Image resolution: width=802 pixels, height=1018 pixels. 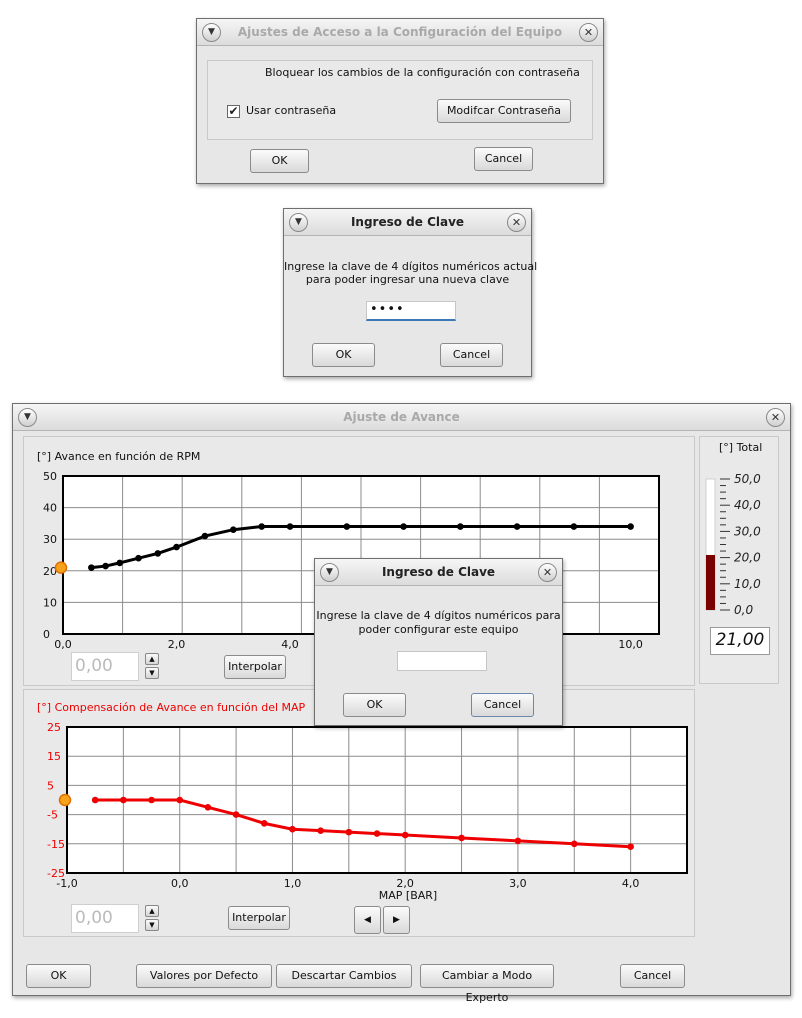 What do you see at coordinates (152, 925) in the screenshot?
I see `map-spin-down-button: ▼` at bounding box center [152, 925].